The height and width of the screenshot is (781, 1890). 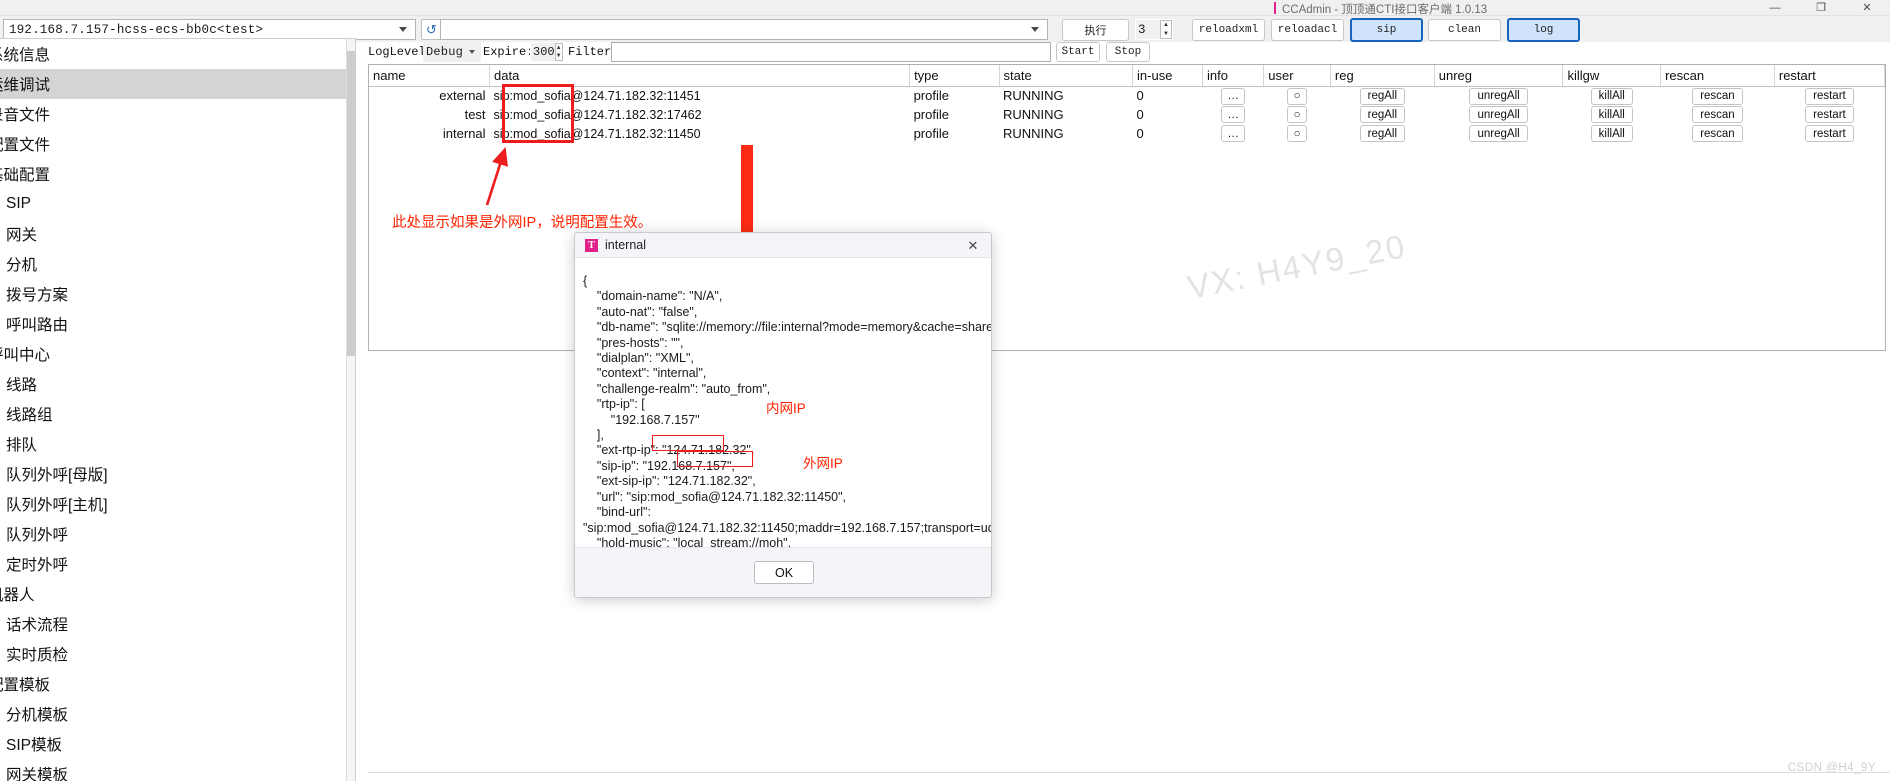 What do you see at coordinates (209, 29) in the screenshot?
I see `profile-select: 192.168.7.157-hcss-ecs-bb0c<test>` at bounding box center [209, 29].